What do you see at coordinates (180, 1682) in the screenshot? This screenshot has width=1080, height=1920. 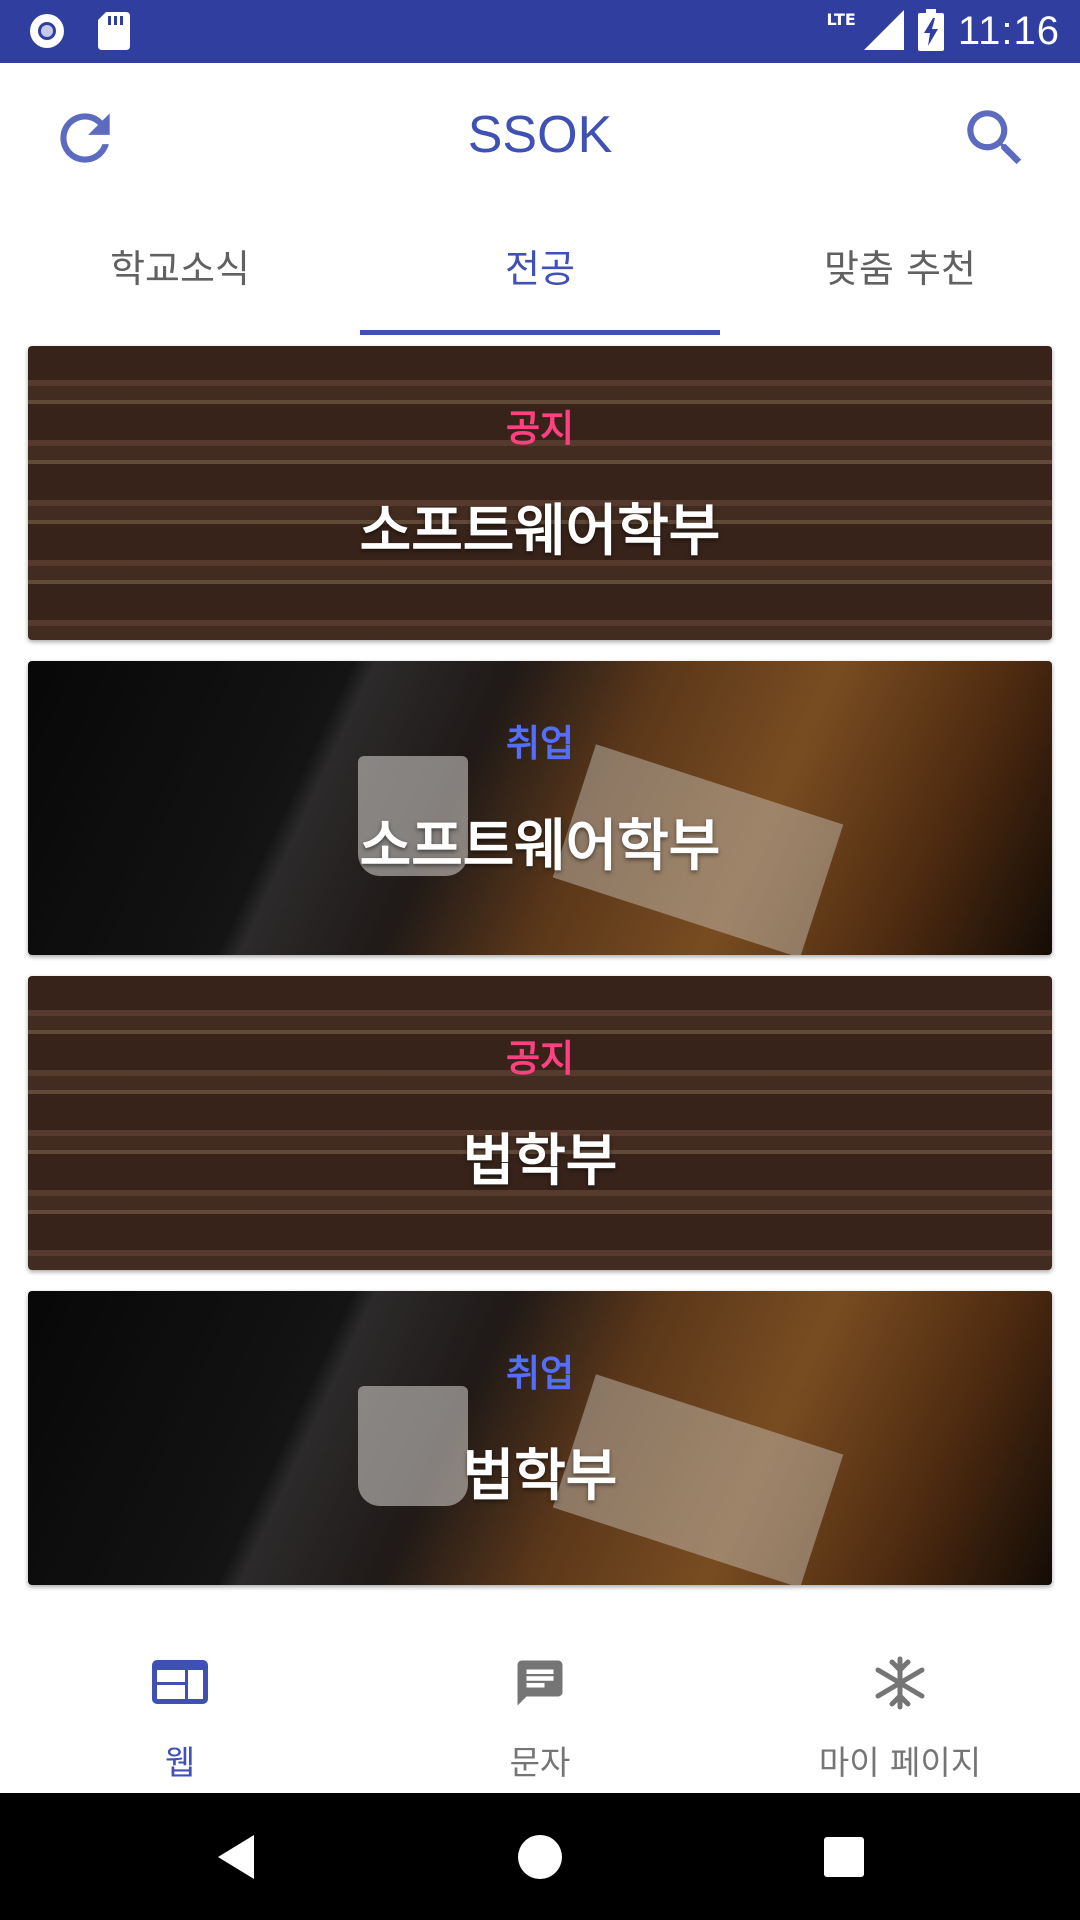 I see `web-icon` at bounding box center [180, 1682].